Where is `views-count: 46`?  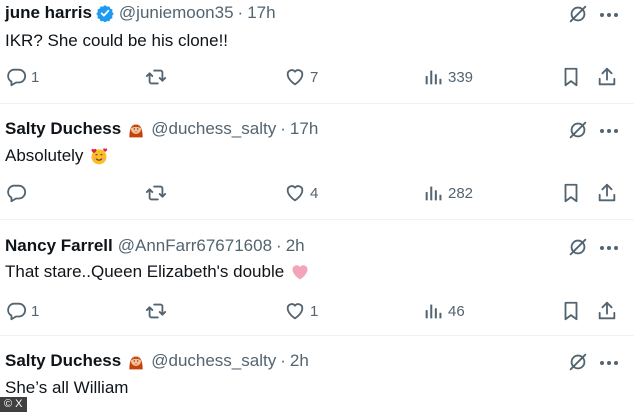
views-count: 46 is located at coordinates (456, 311).